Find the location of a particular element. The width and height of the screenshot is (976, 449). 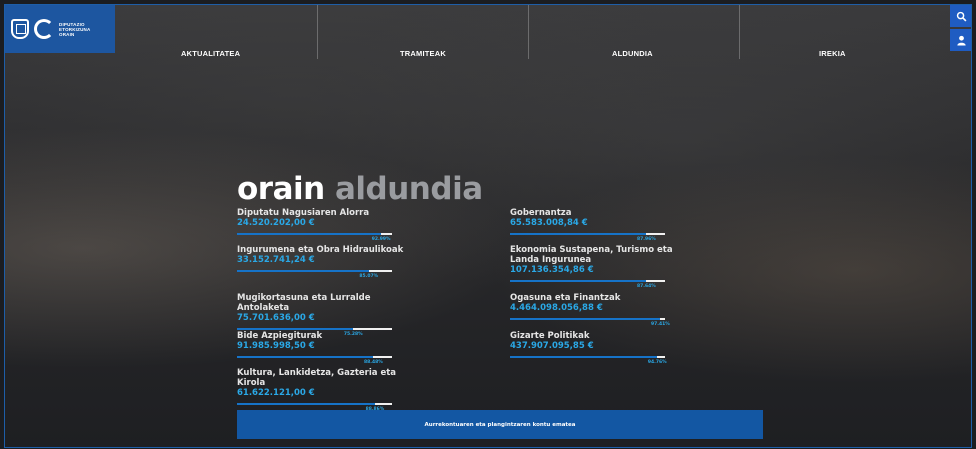

dept-amount: 33.152.741,24 € is located at coordinates (276, 260).